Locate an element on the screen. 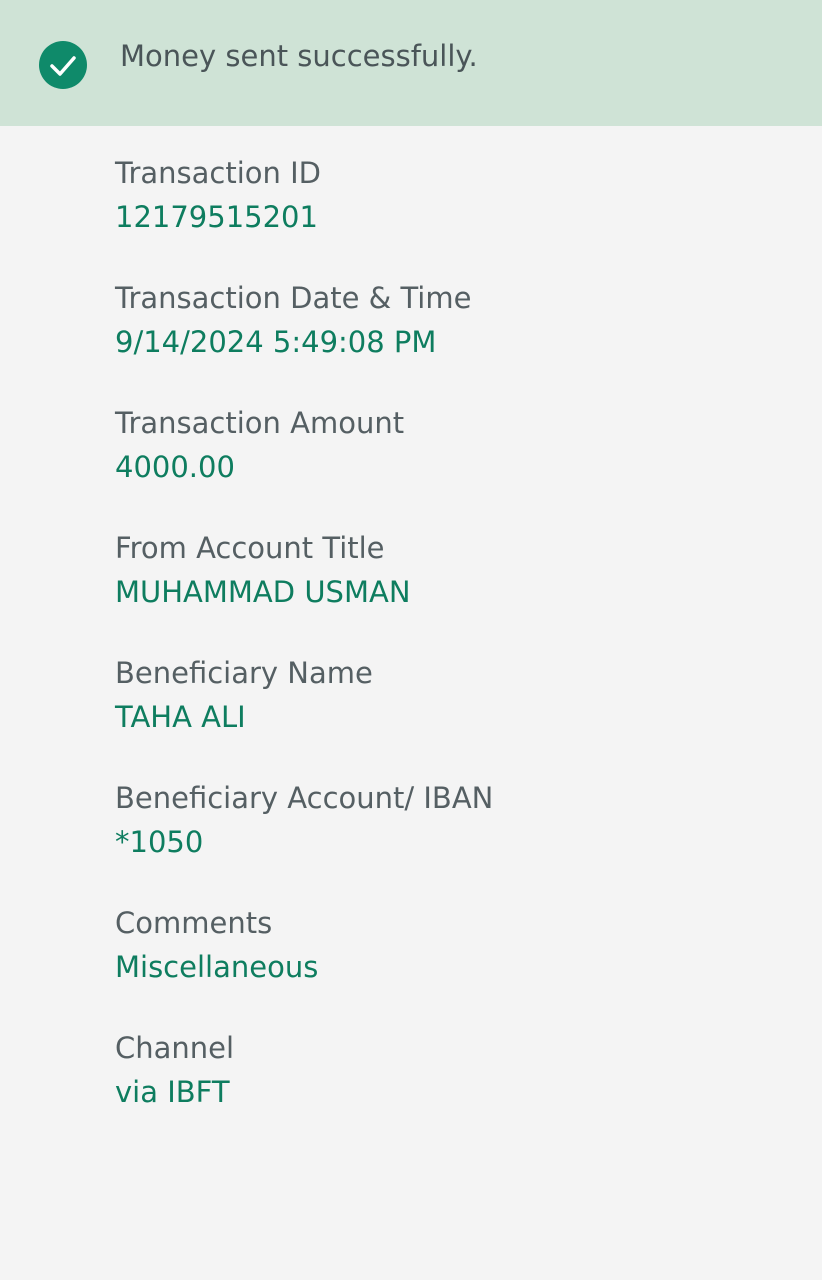  detail-label: Beneficiary Account/ IBAN is located at coordinates (304, 798).